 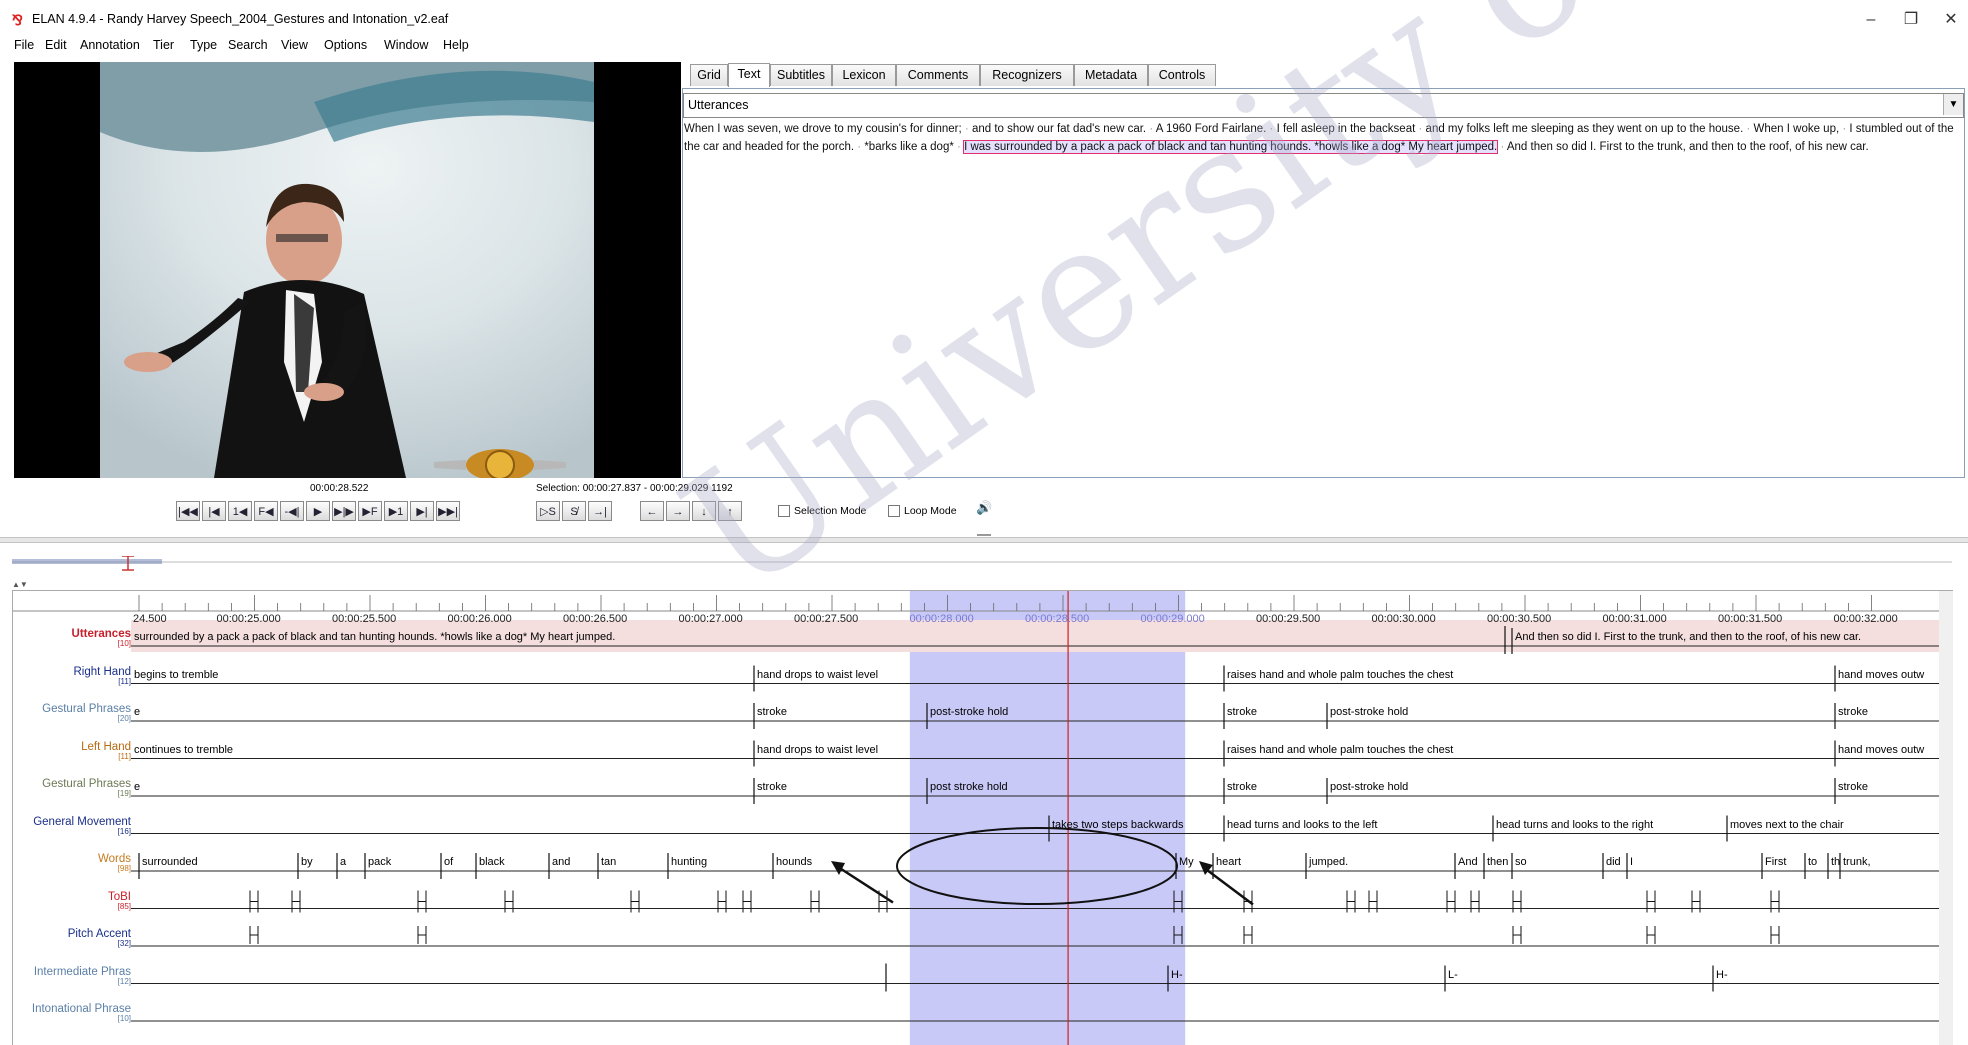 I want to click on previous-frame-block-button: |◀, so click(x=214, y=511).